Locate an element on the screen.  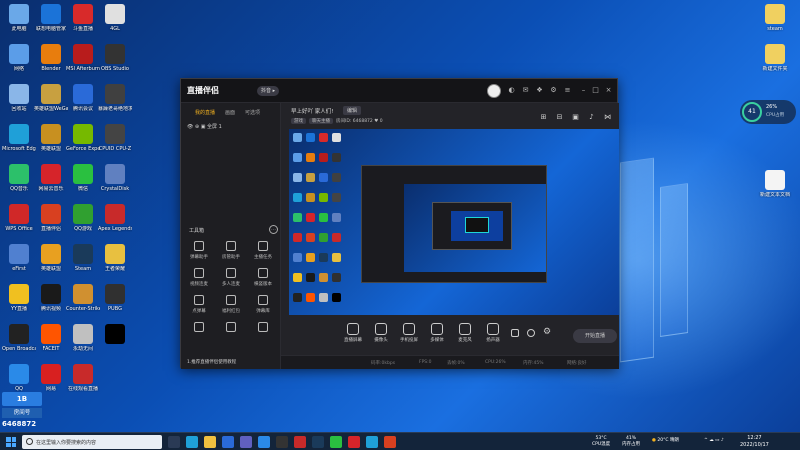
desktop-icon: OBS Studio is located at coordinates (115, 58).